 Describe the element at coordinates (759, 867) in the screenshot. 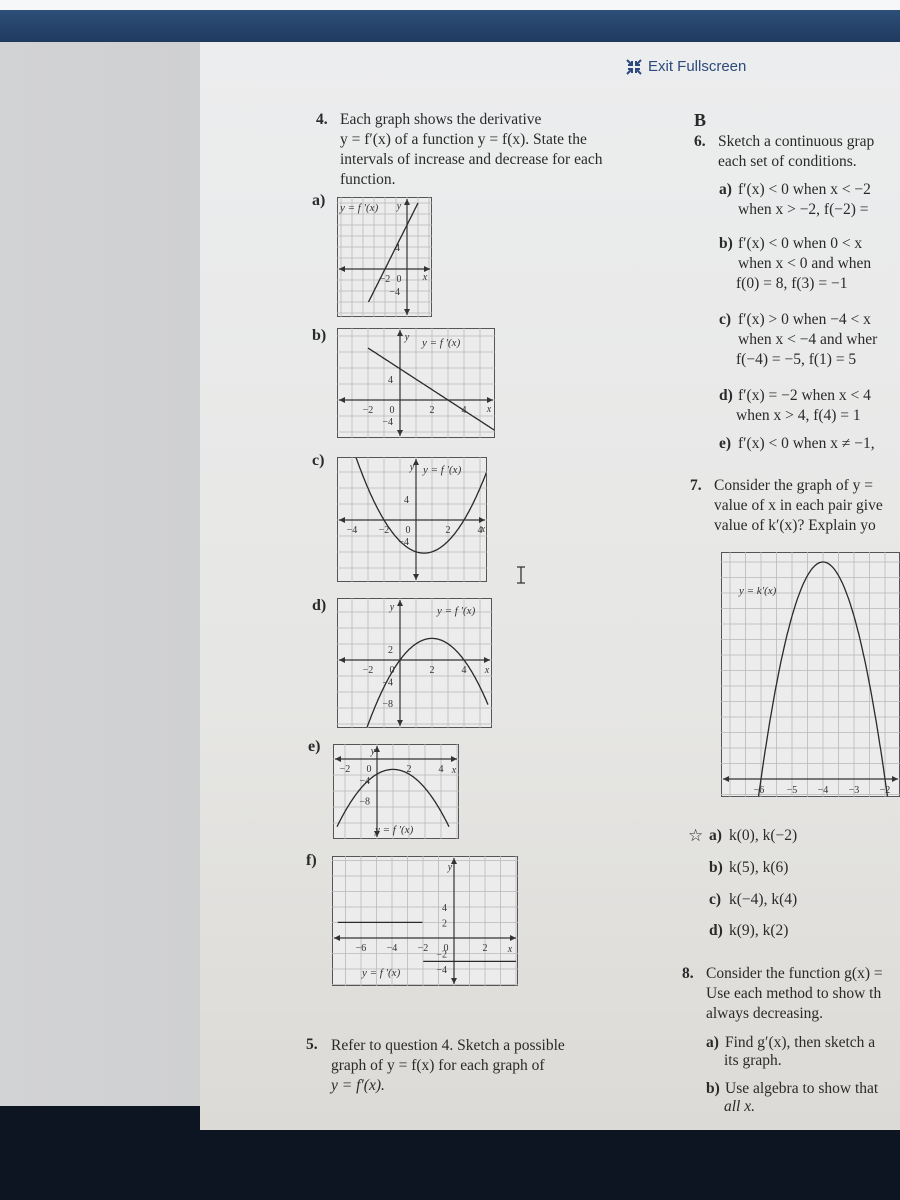

I see `q7b-text: k(5), k(6)` at that location.